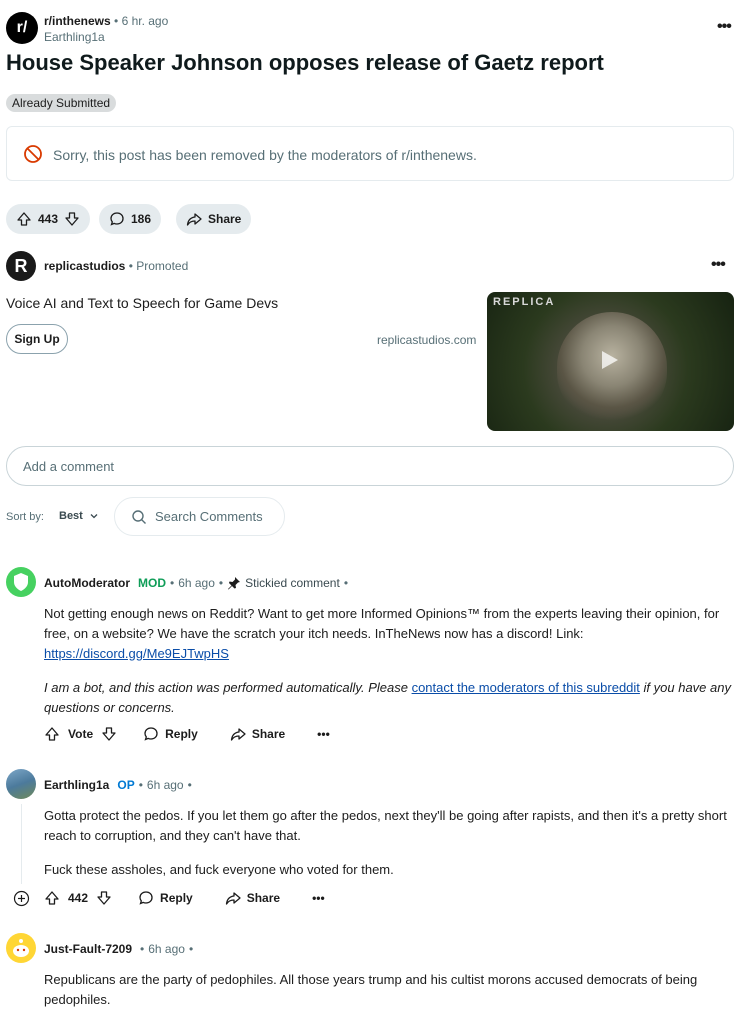 This screenshot has width=745, height=1023. I want to click on ad-image-logo: REPLICA, so click(524, 302).